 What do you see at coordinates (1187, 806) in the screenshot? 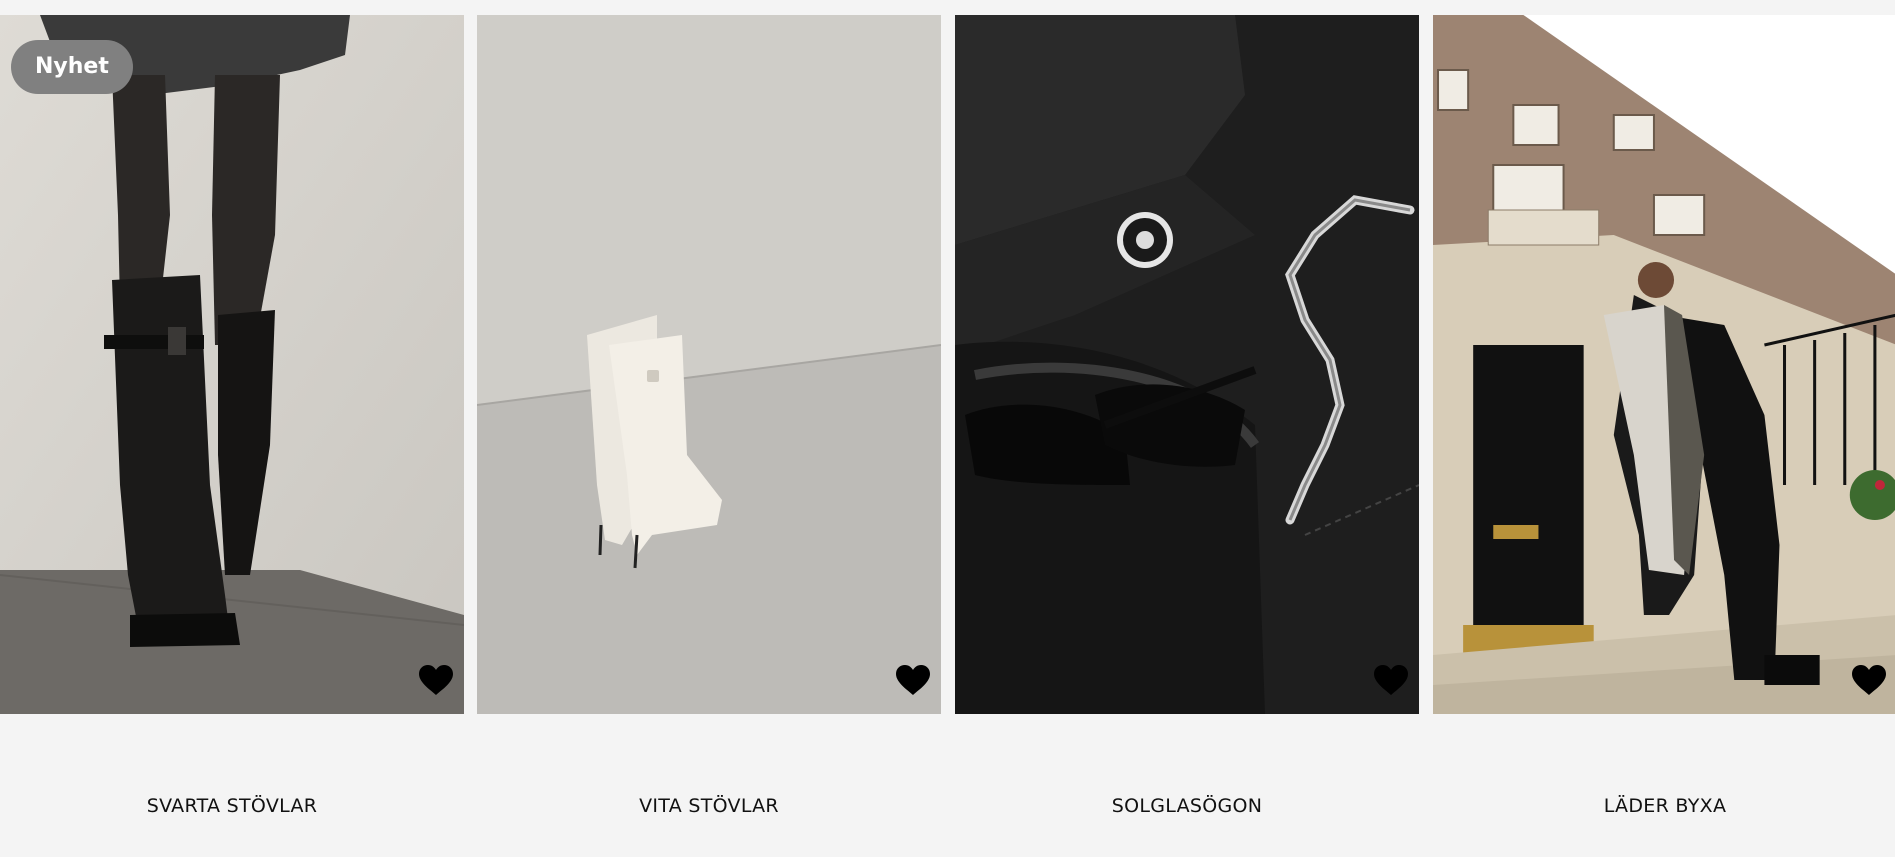
I see `product-title: SOLGLASÖGON` at bounding box center [1187, 806].